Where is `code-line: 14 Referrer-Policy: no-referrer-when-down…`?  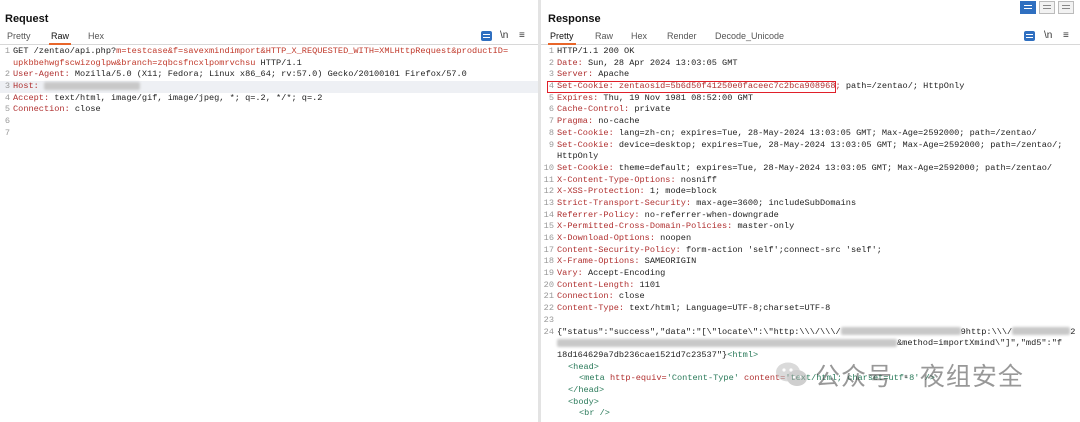
code-line: 14 Referrer-Policy: no-referrer-when-down… is located at coordinates (661, 214).